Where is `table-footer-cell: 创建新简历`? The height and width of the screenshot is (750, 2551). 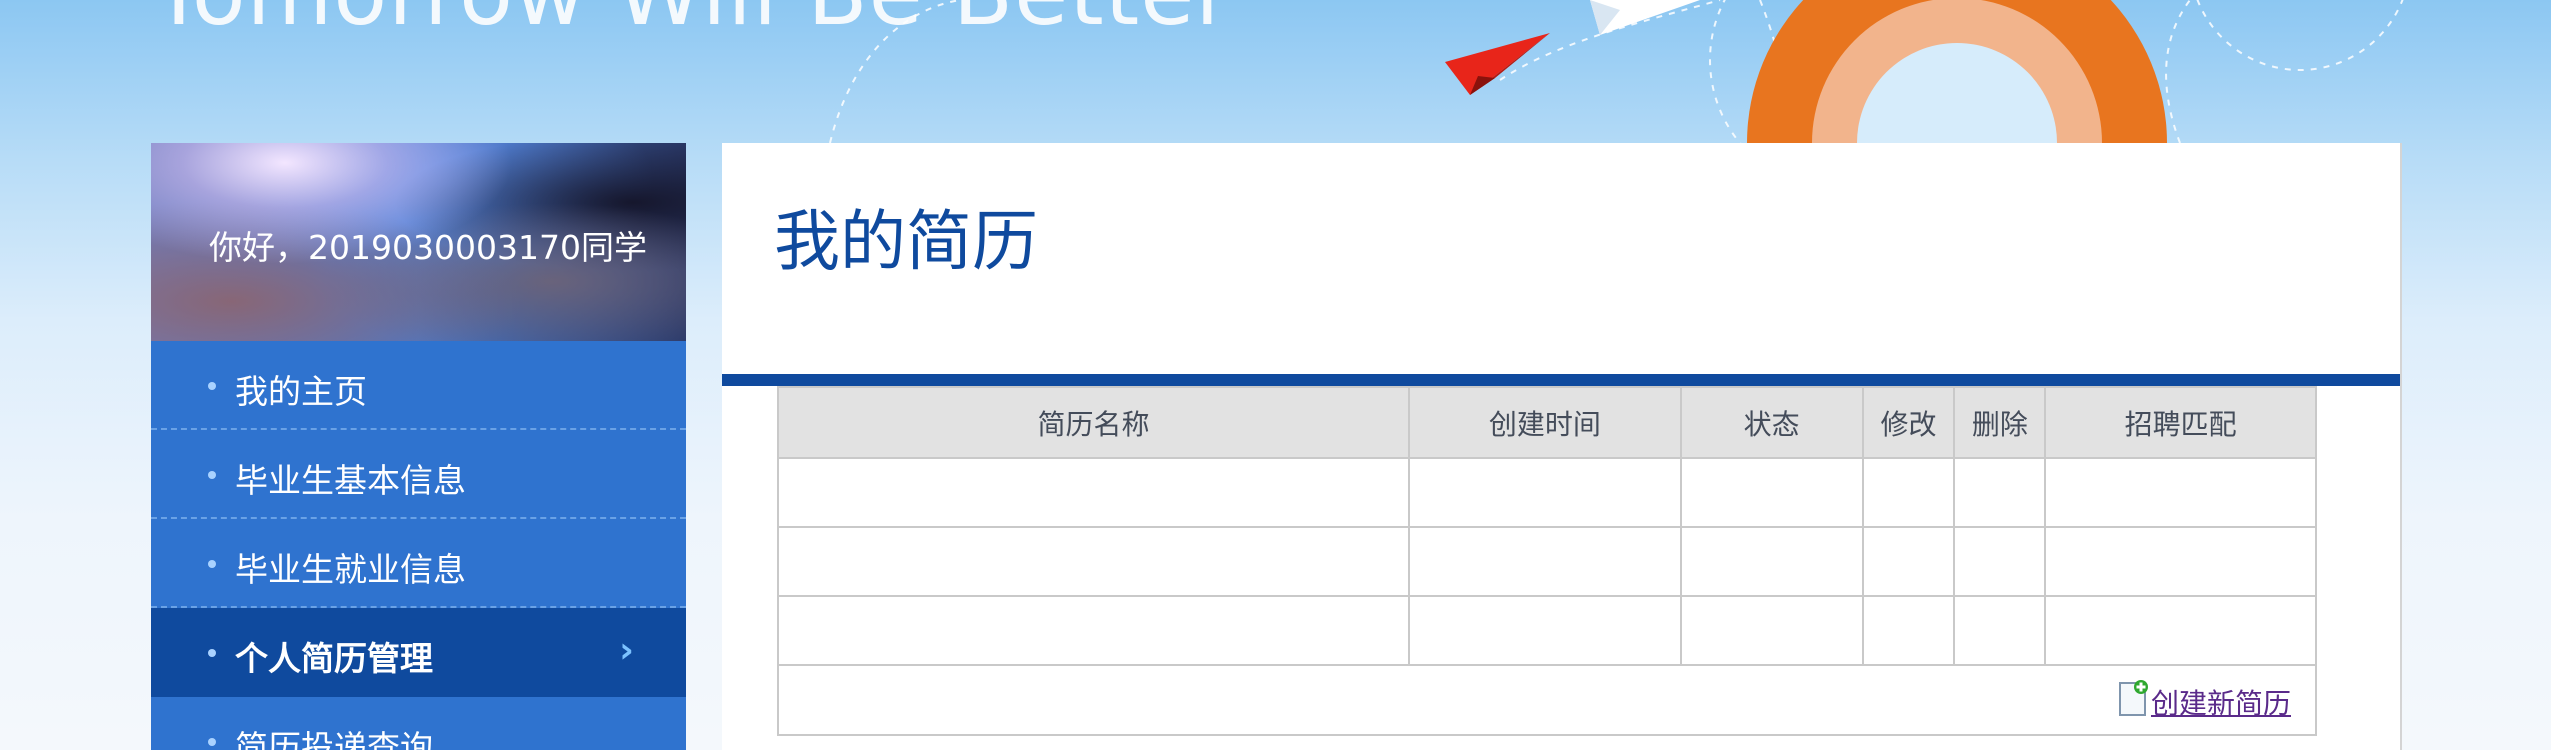 table-footer-cell: 创建新简历 is located at coordinates (1547, 700).